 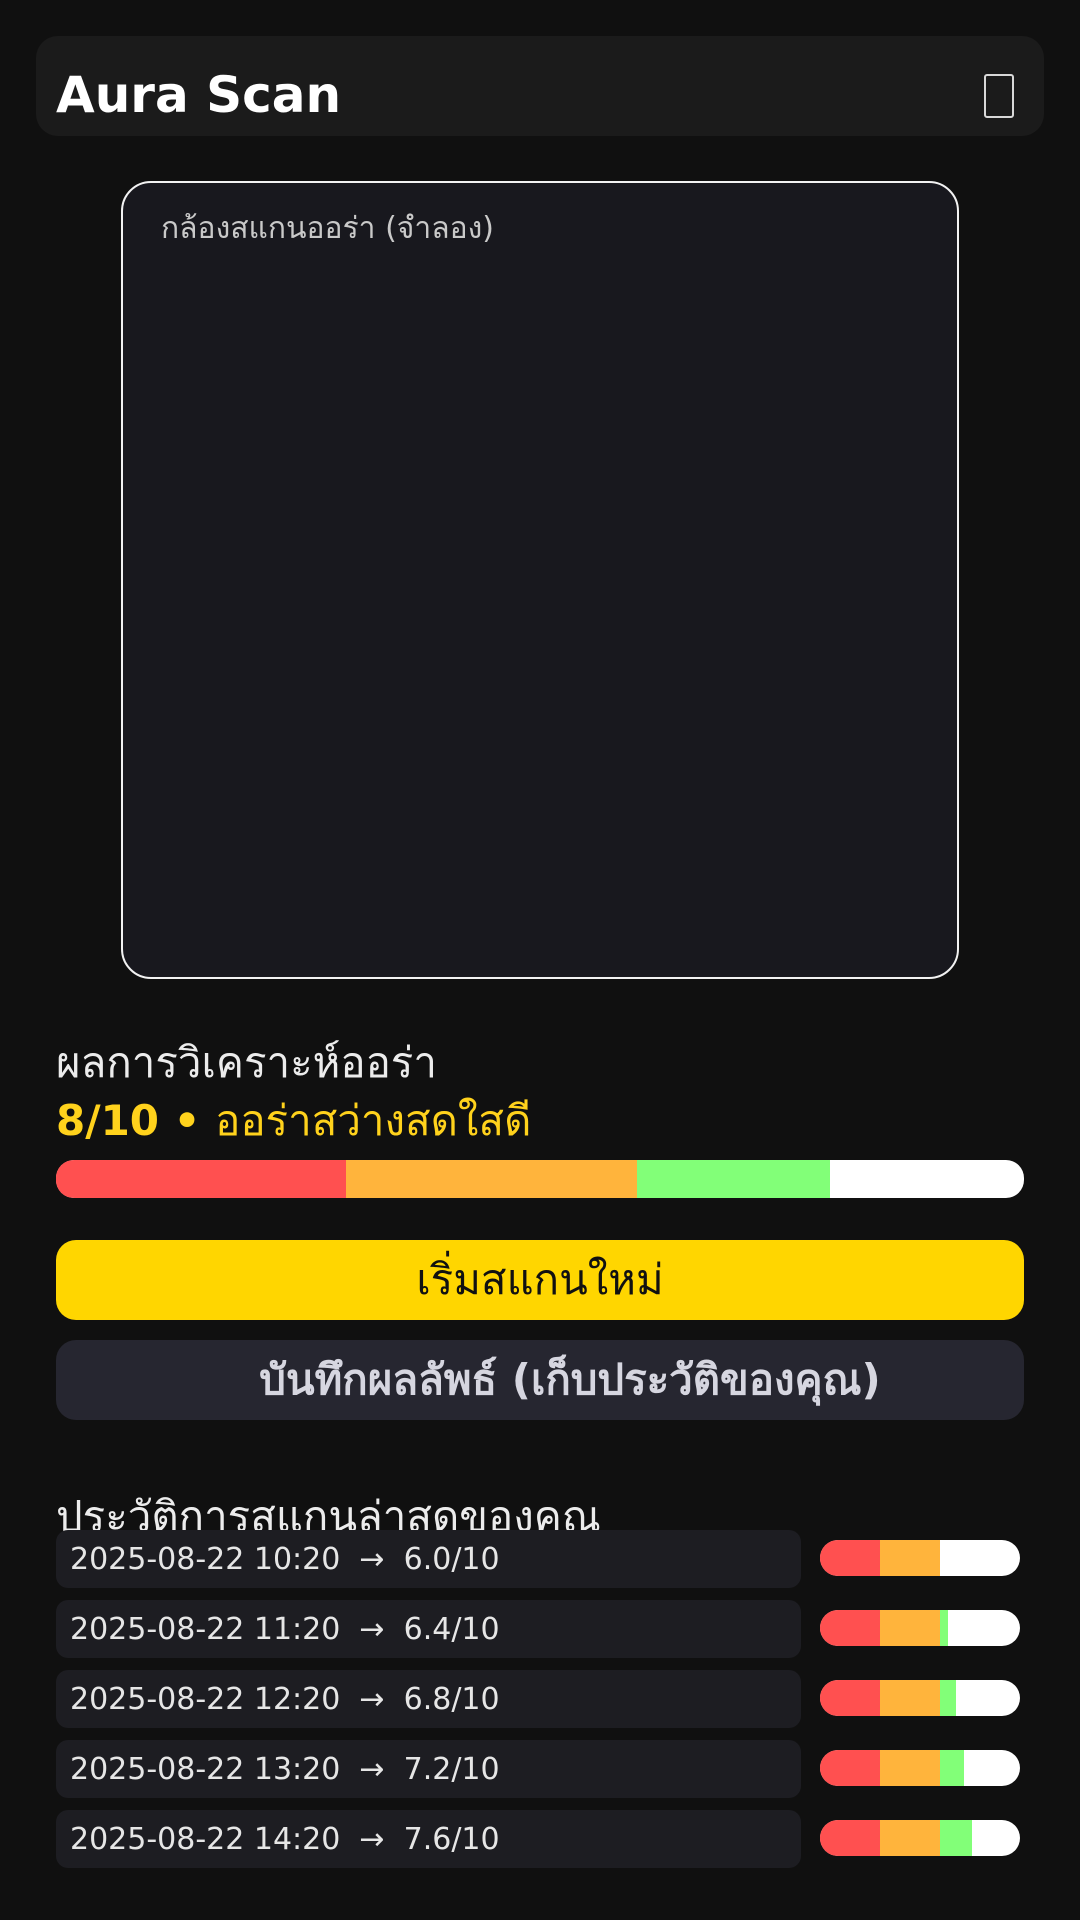 What do you see at coordinates (199, 95) in the screenshot?
I see `app-title: Aura Scan` at bounding box center [199, 95].